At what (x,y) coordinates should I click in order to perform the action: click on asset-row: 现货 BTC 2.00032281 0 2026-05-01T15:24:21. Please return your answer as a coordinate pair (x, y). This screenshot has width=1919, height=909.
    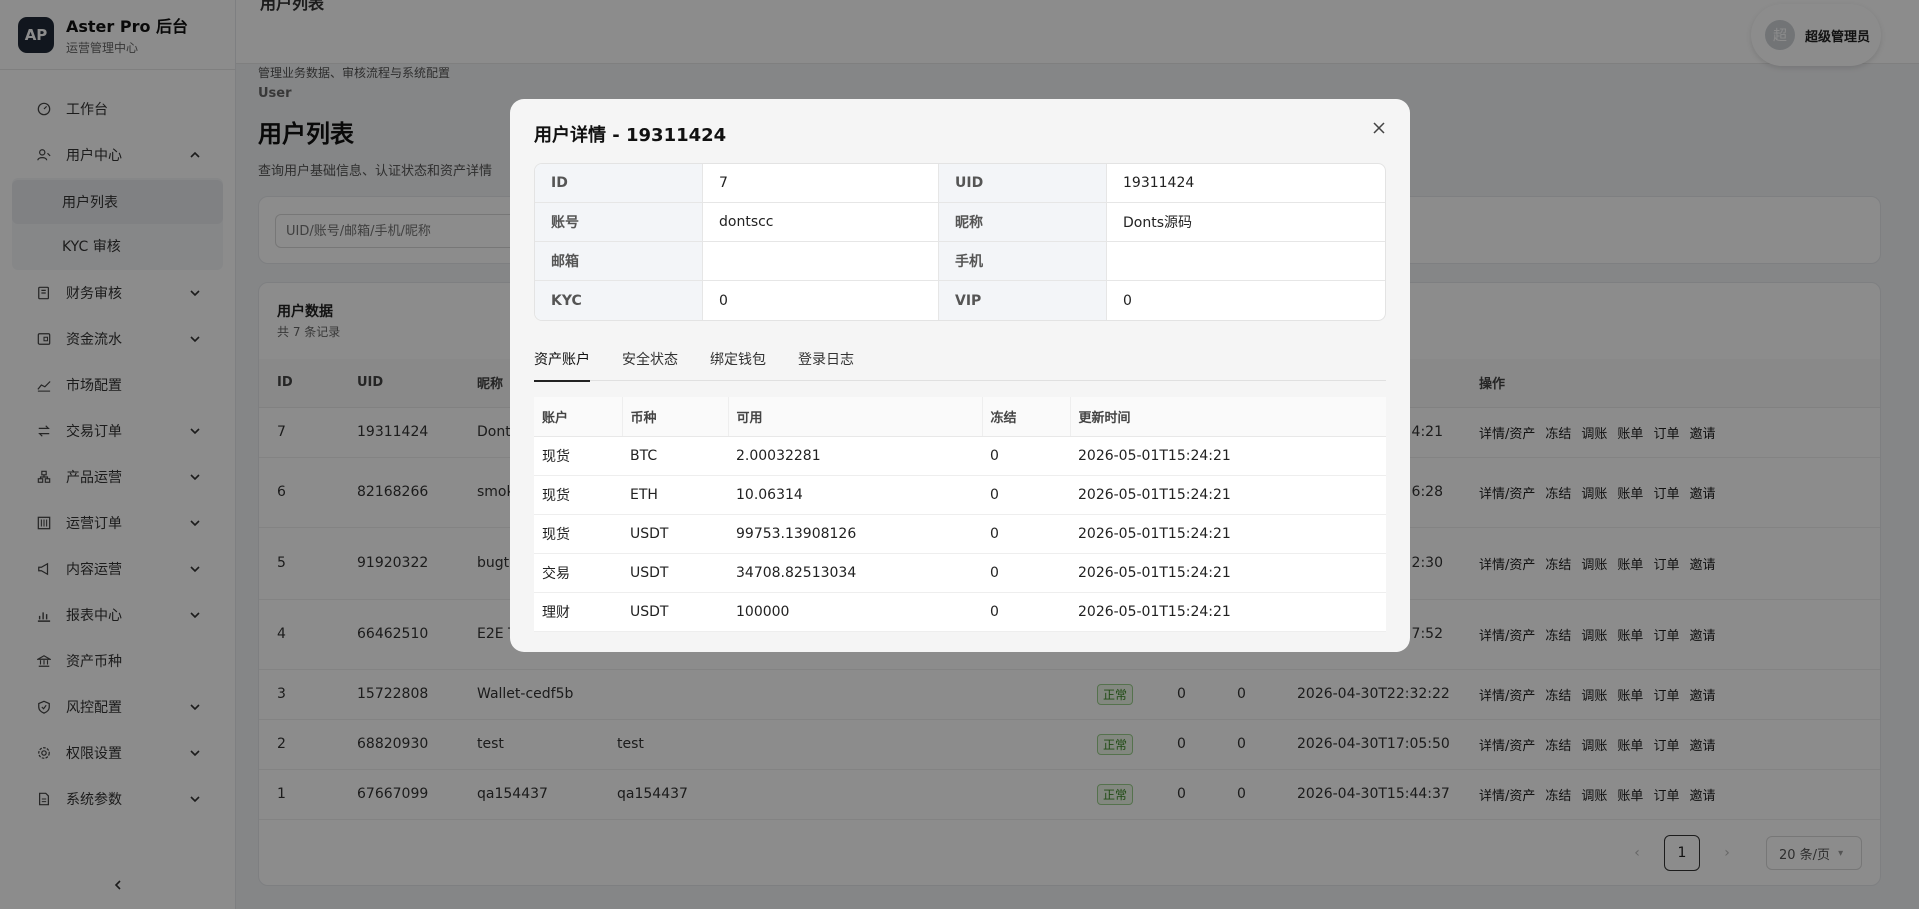
    Looking at the image, I should click on (960, 456).